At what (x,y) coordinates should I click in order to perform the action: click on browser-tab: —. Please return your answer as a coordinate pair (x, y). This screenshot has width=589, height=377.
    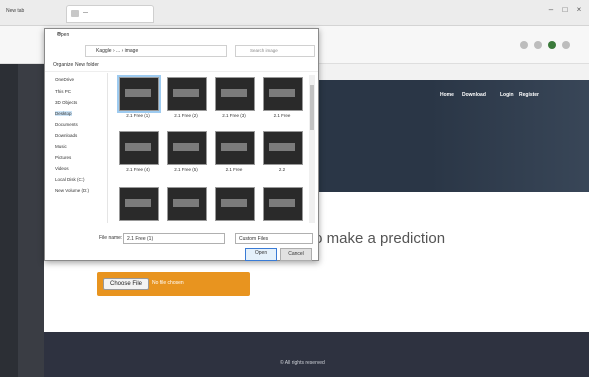
    Looking at the image, I should click on (110, 14).